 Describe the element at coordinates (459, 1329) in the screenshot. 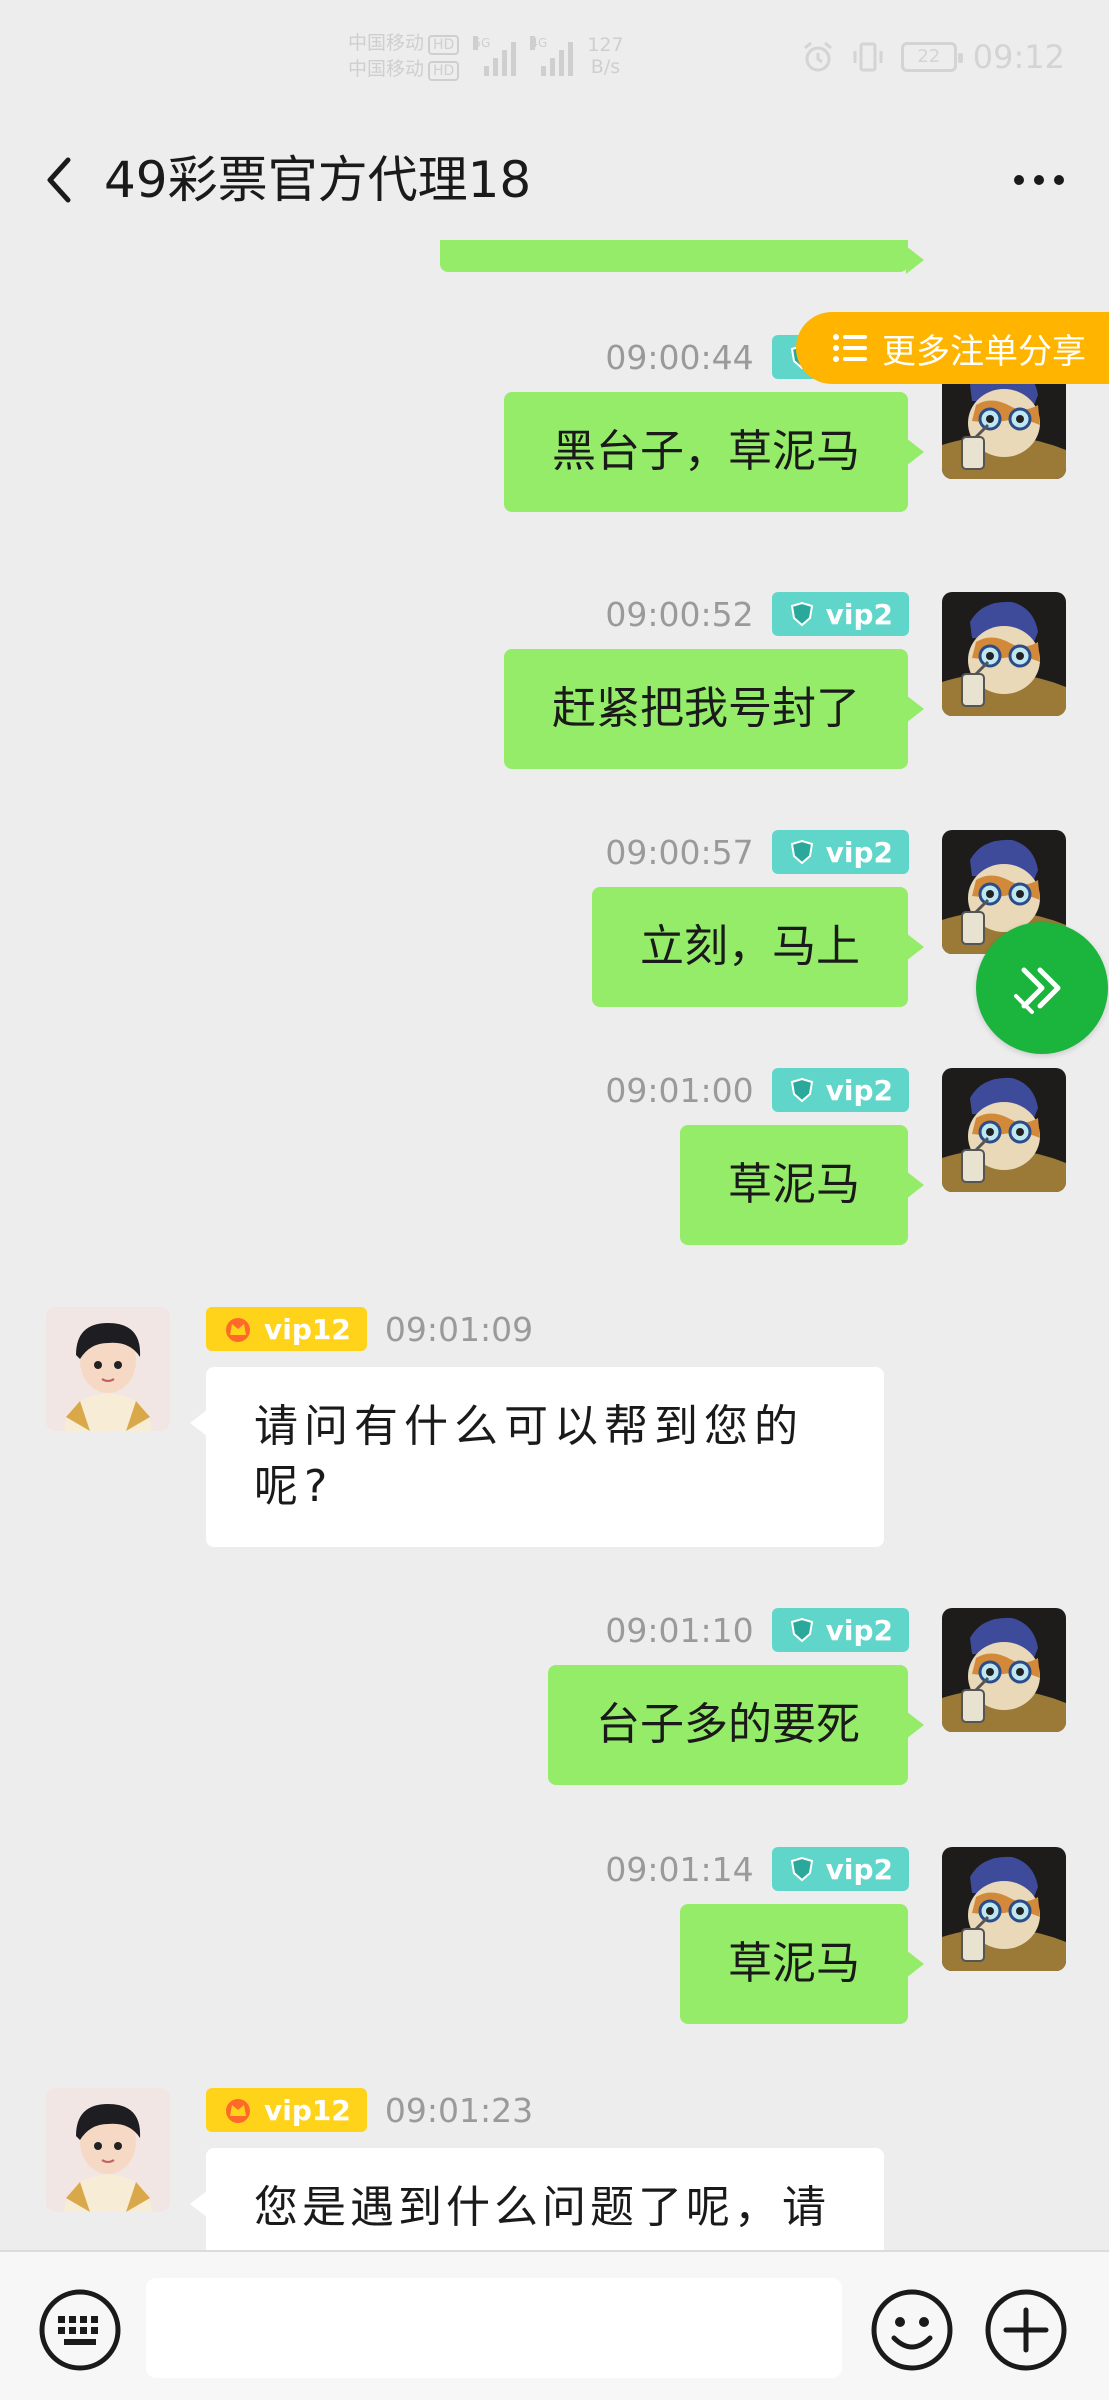

I see `message-time: 09:01:09` at that location.